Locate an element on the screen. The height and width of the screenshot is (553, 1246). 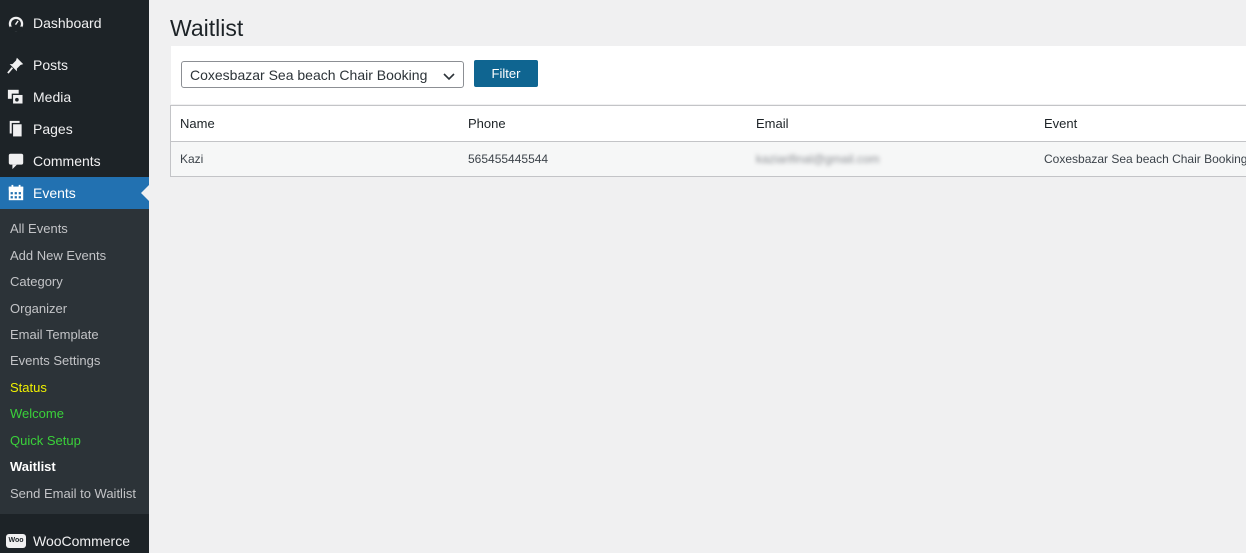
menu-events: Events is located at coordinates (74, 193).